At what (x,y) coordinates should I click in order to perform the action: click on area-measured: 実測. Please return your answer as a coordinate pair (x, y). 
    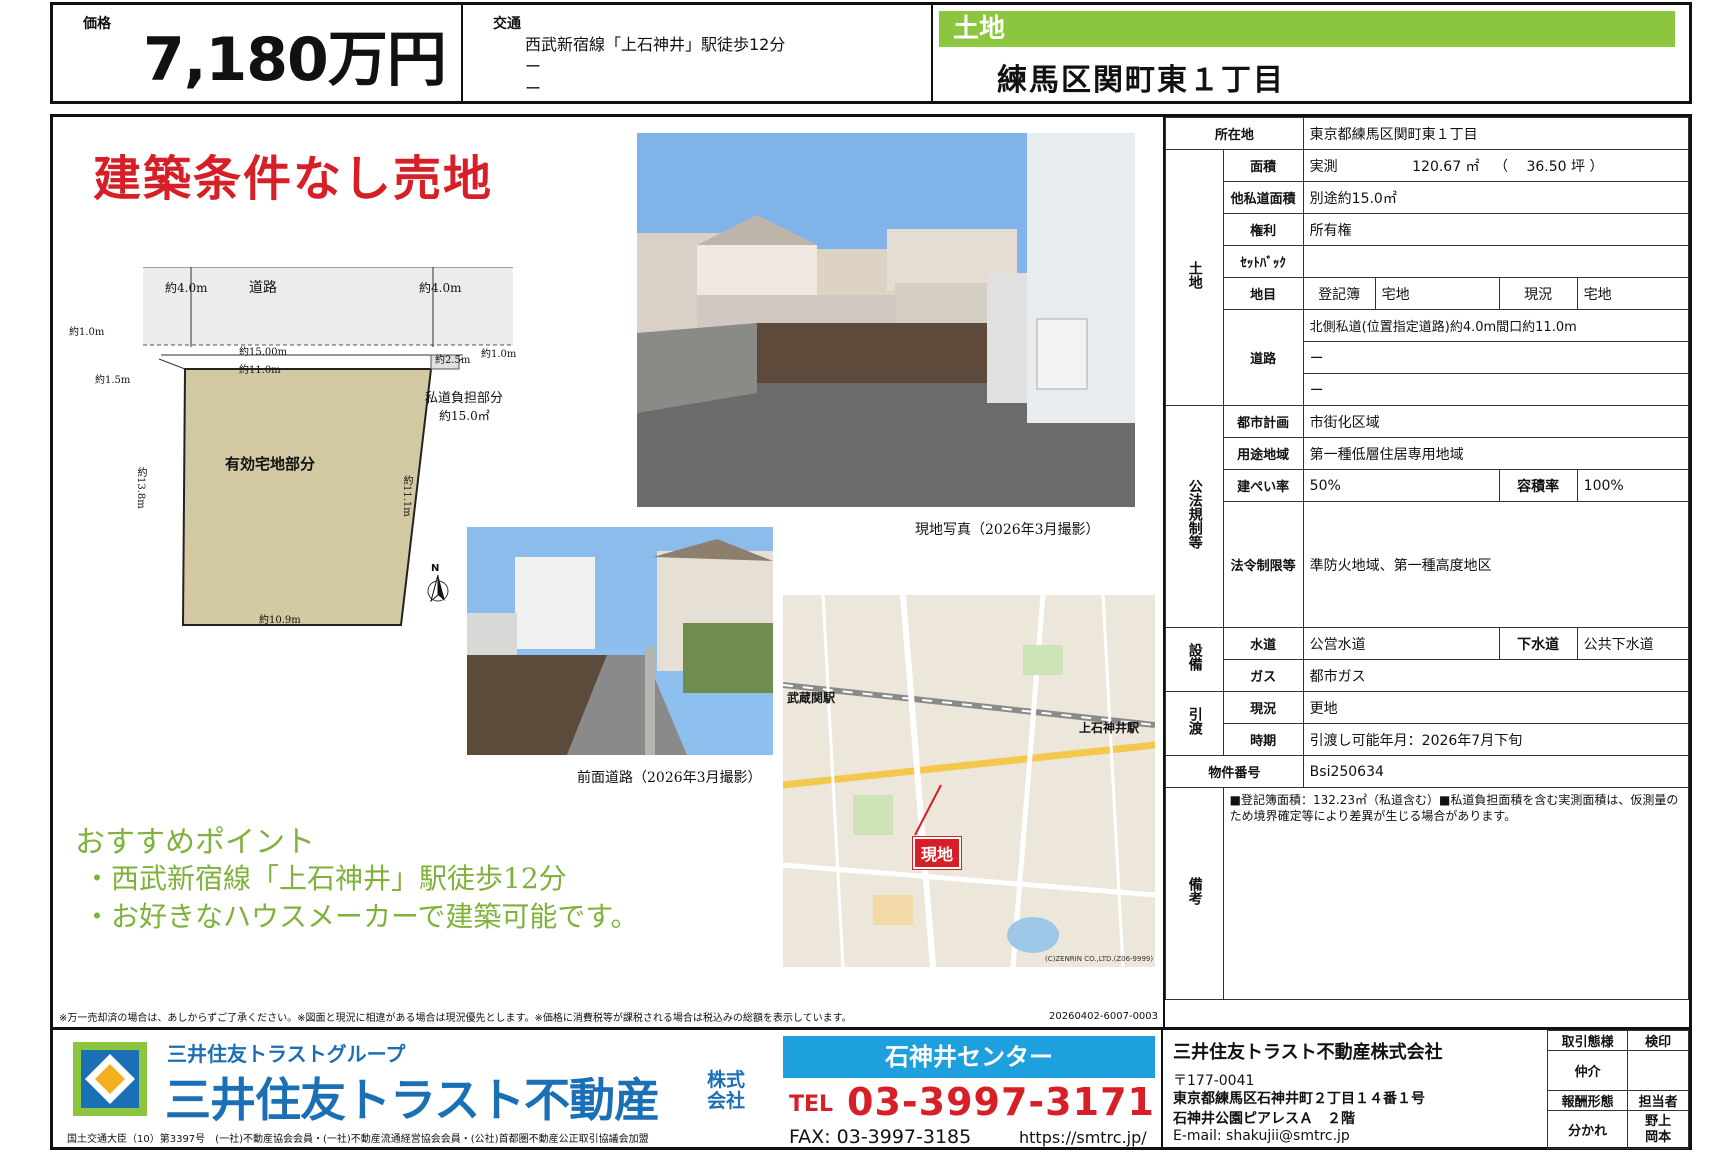
    Looking at the image, I should click on (1323, 166).